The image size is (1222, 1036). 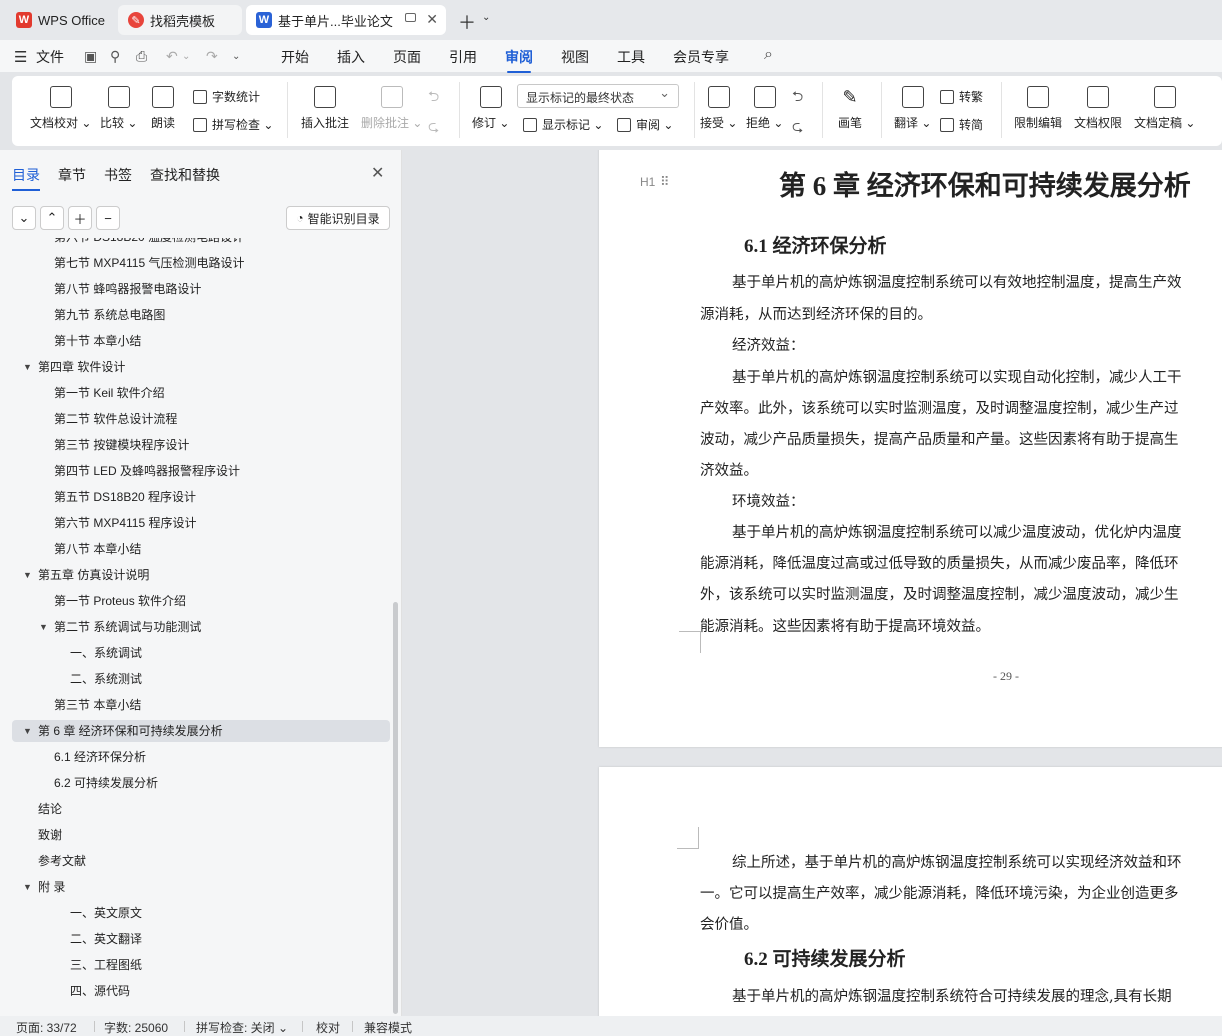 I want to click on toc-item: 6.1 经济环保分析, so click(x=195, y=757).